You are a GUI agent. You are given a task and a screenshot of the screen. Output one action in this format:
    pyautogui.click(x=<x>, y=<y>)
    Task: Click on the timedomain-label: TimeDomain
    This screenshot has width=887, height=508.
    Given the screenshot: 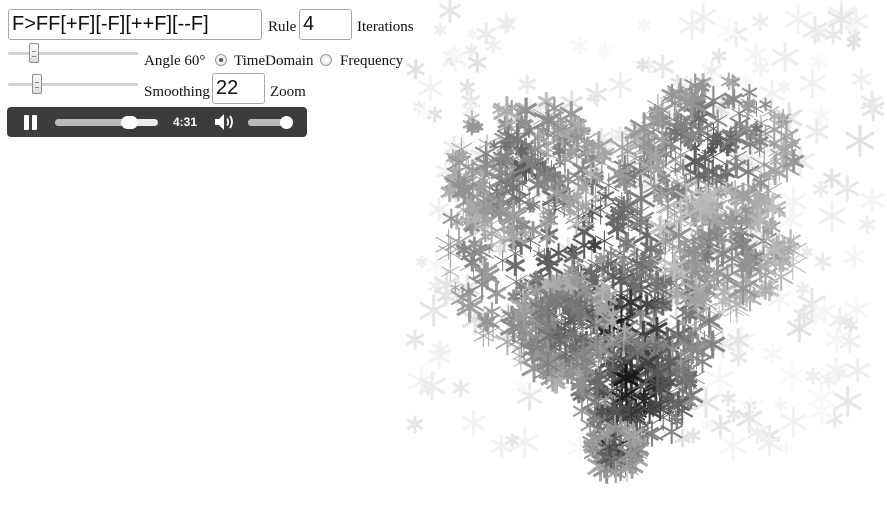 What is the action you would take?
    pyautogui.click(x=274, y=61)
    